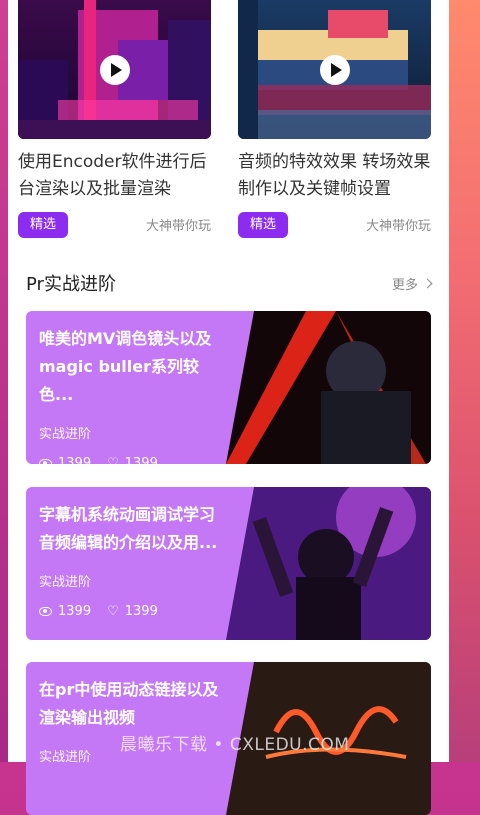 This screenshot has height=815, width=480. What do you see at coordinates (427, 283) in the screenshot?
I see `chevron-right-icon` at bounding box center [427, 283].